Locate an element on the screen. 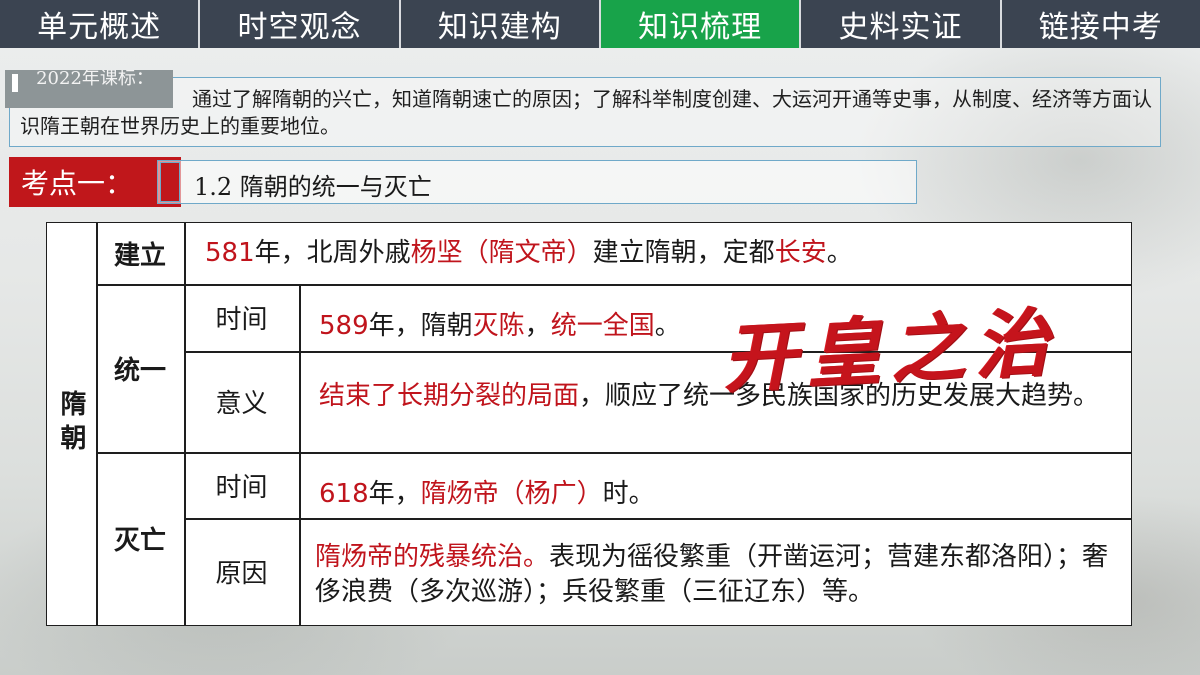  fall-cause-label: 原因 is located at coordinates (241, 574).